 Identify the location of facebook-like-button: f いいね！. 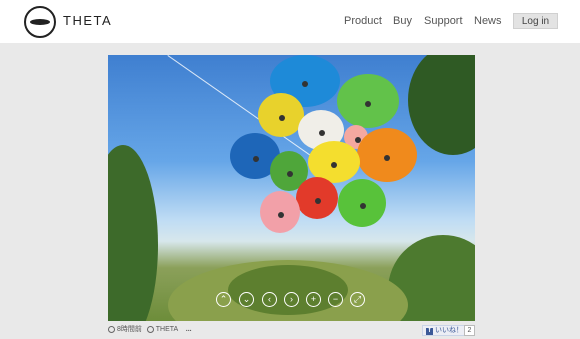
(444, 330).